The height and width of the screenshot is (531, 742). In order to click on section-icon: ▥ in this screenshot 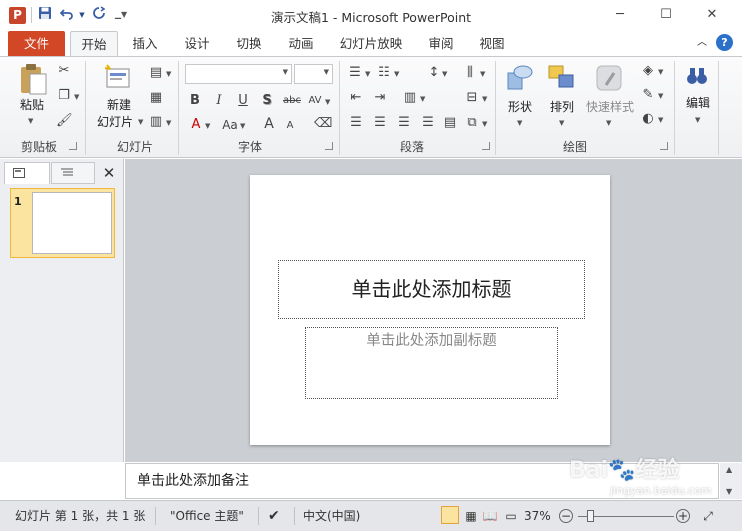, I will do `click(156, 122)`.